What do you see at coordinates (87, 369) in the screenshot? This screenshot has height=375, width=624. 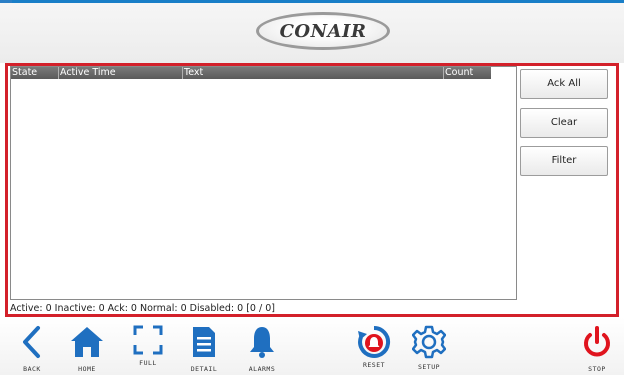 I see `home-label: HOME` at bounding box center [87, 369].